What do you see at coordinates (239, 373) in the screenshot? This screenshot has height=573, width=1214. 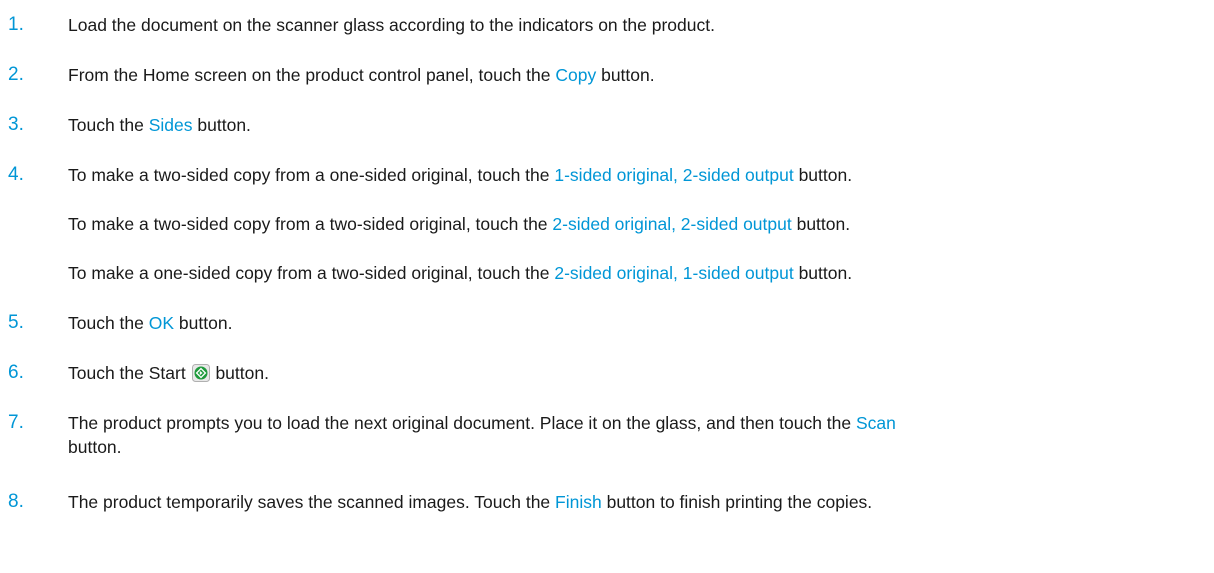 I see `step-6-post: button.` at bounding box center [239, 373].